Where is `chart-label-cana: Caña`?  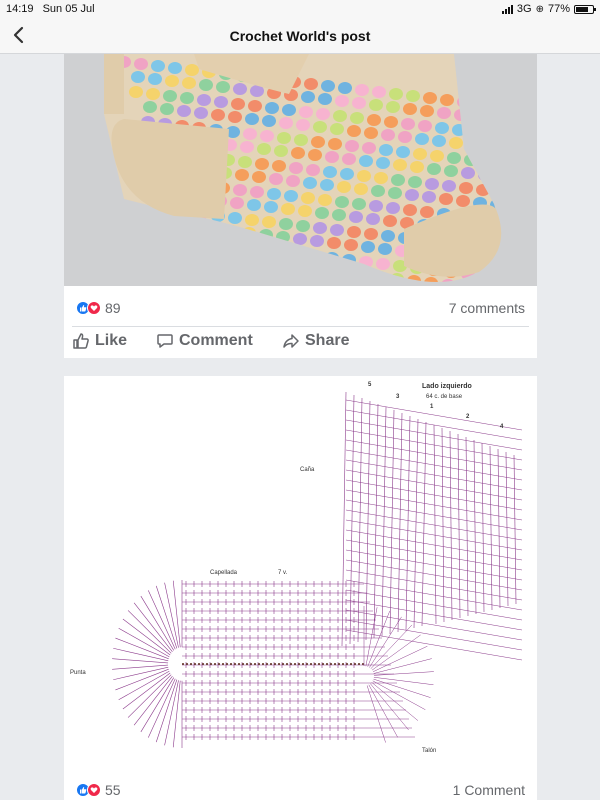
chart-label-cana: Caña is located at coordinates (307, 470).